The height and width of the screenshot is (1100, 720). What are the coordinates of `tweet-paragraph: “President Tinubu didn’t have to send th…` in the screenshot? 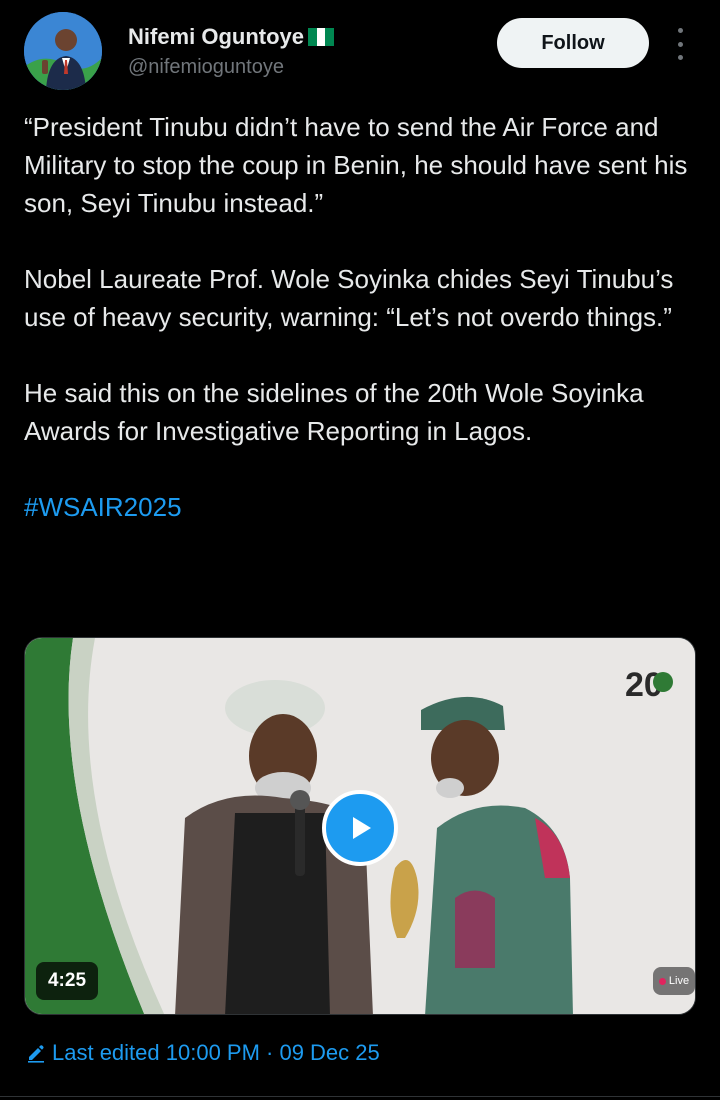 It's located at (359, 165).